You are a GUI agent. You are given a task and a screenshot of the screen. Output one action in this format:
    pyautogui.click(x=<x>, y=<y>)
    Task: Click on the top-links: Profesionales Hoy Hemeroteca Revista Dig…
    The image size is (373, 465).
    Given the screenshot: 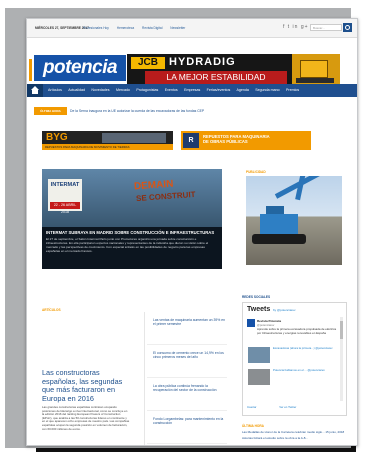 What is the action you would take?
    pyautogui.click(x=137, y=28)
    